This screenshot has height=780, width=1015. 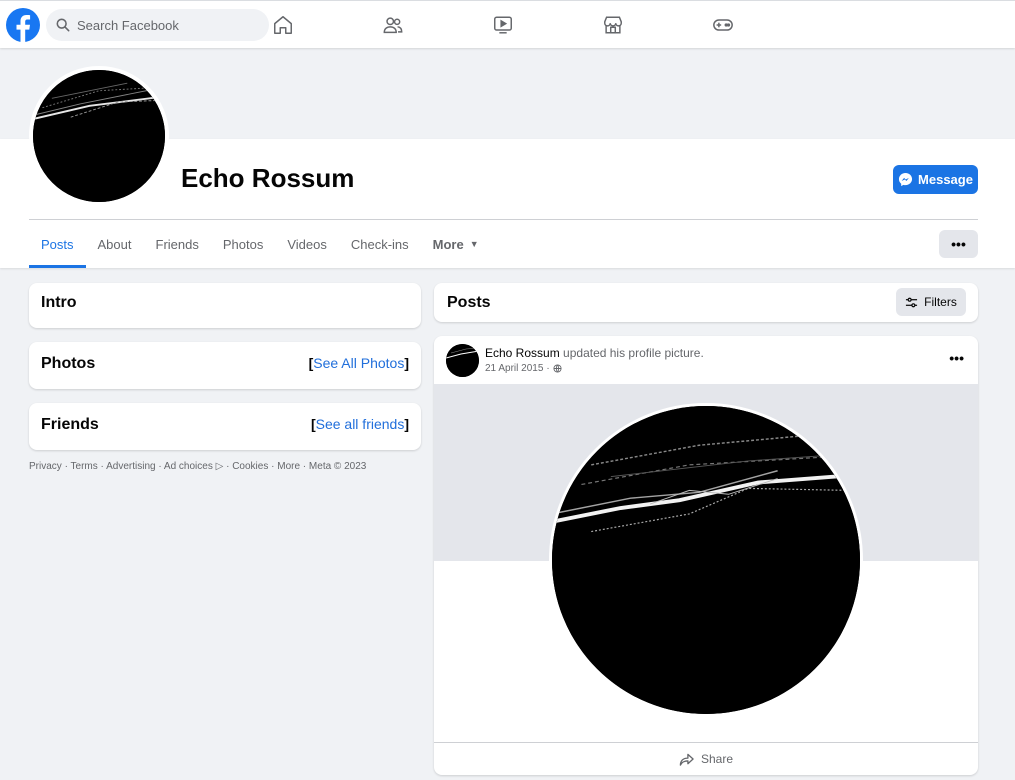 I want to click on footer-cookies-link: Cookies, so click(x=250, y=466).